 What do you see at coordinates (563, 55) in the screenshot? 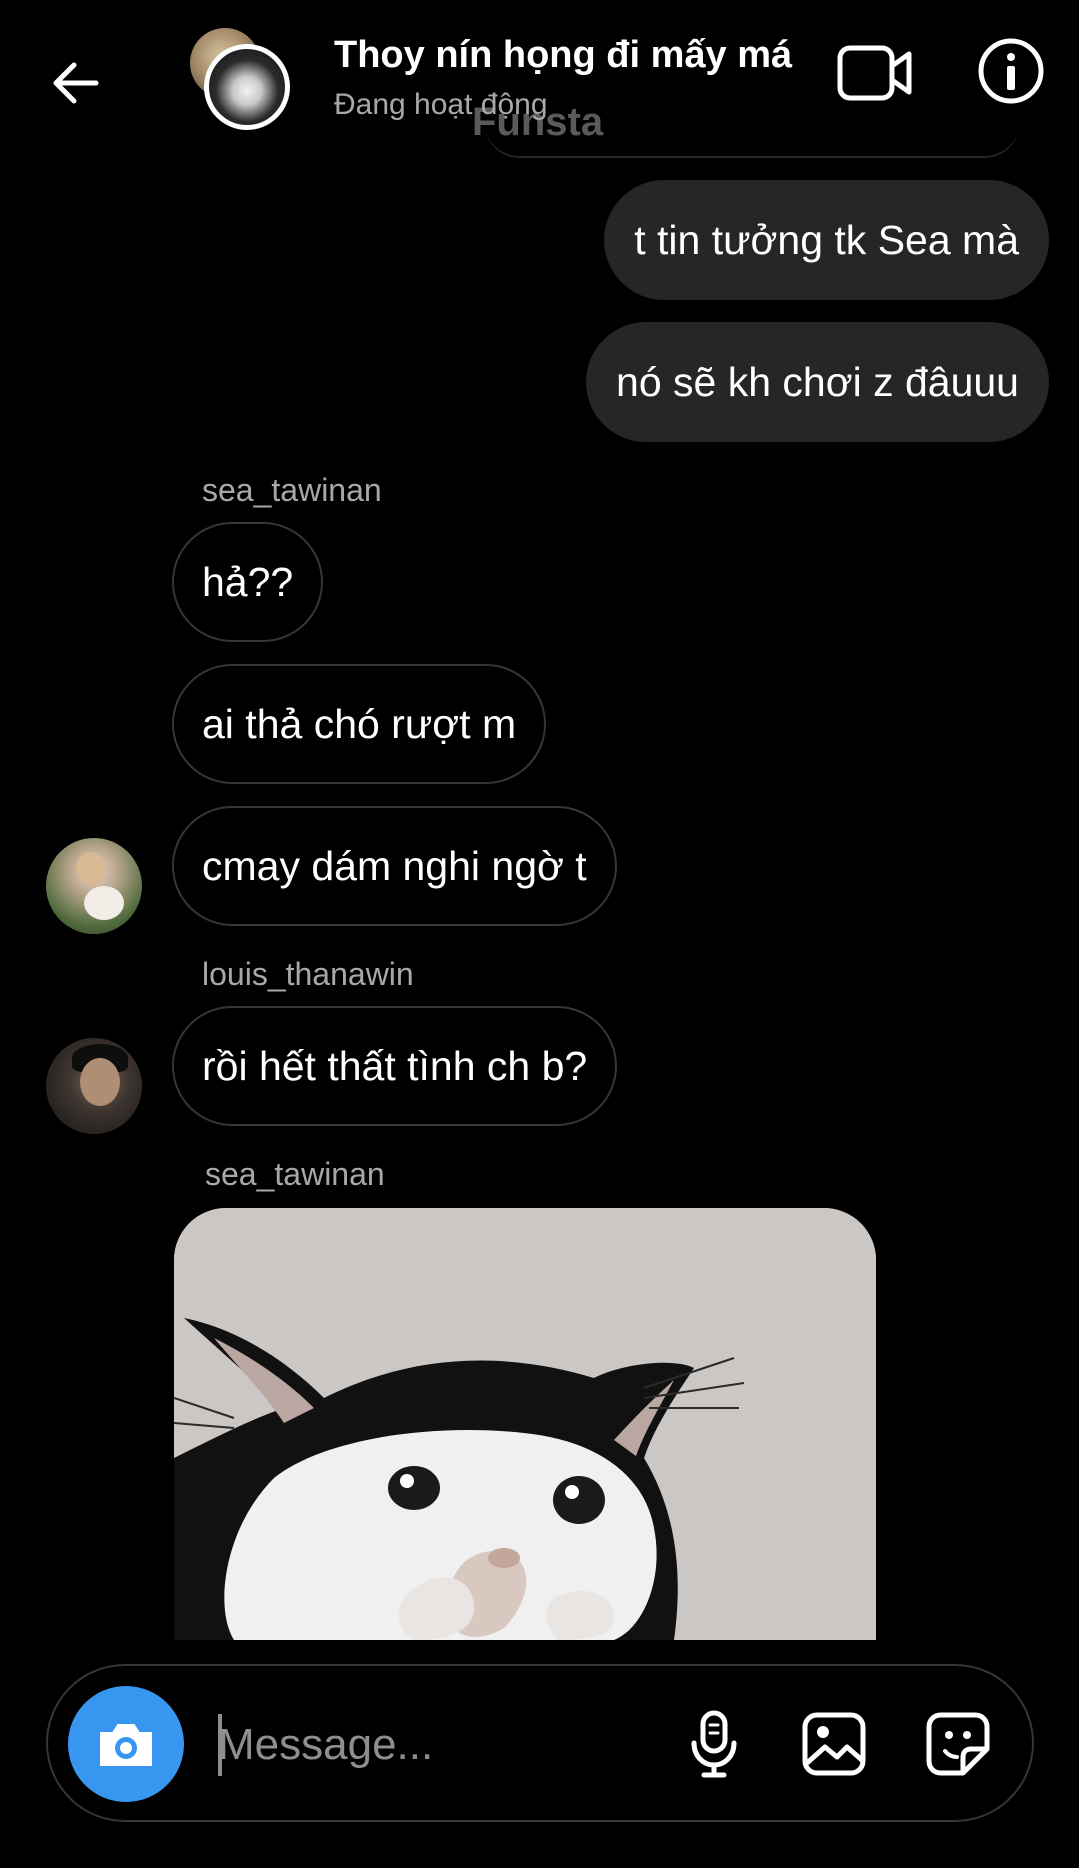
I see `chat-title: Thoy nín họng đi mấy má` at bounding box center [563, 55].